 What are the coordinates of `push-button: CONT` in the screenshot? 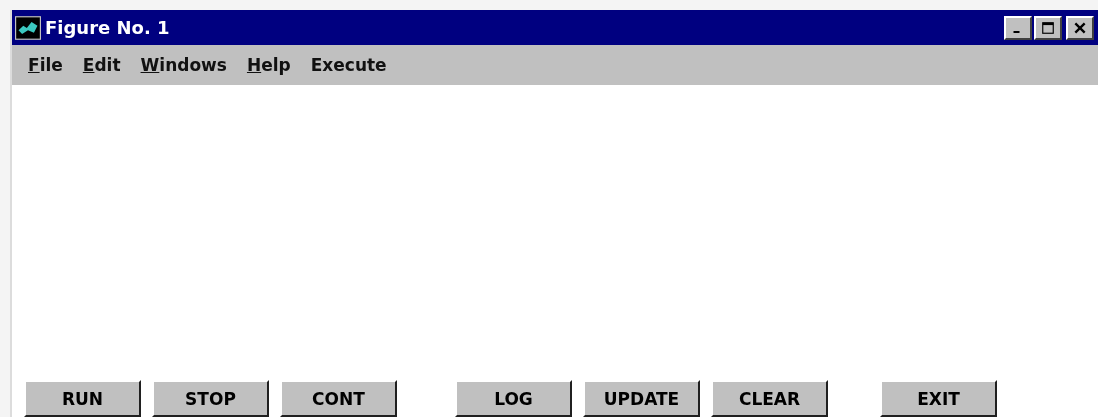 It's located at (338, 398).